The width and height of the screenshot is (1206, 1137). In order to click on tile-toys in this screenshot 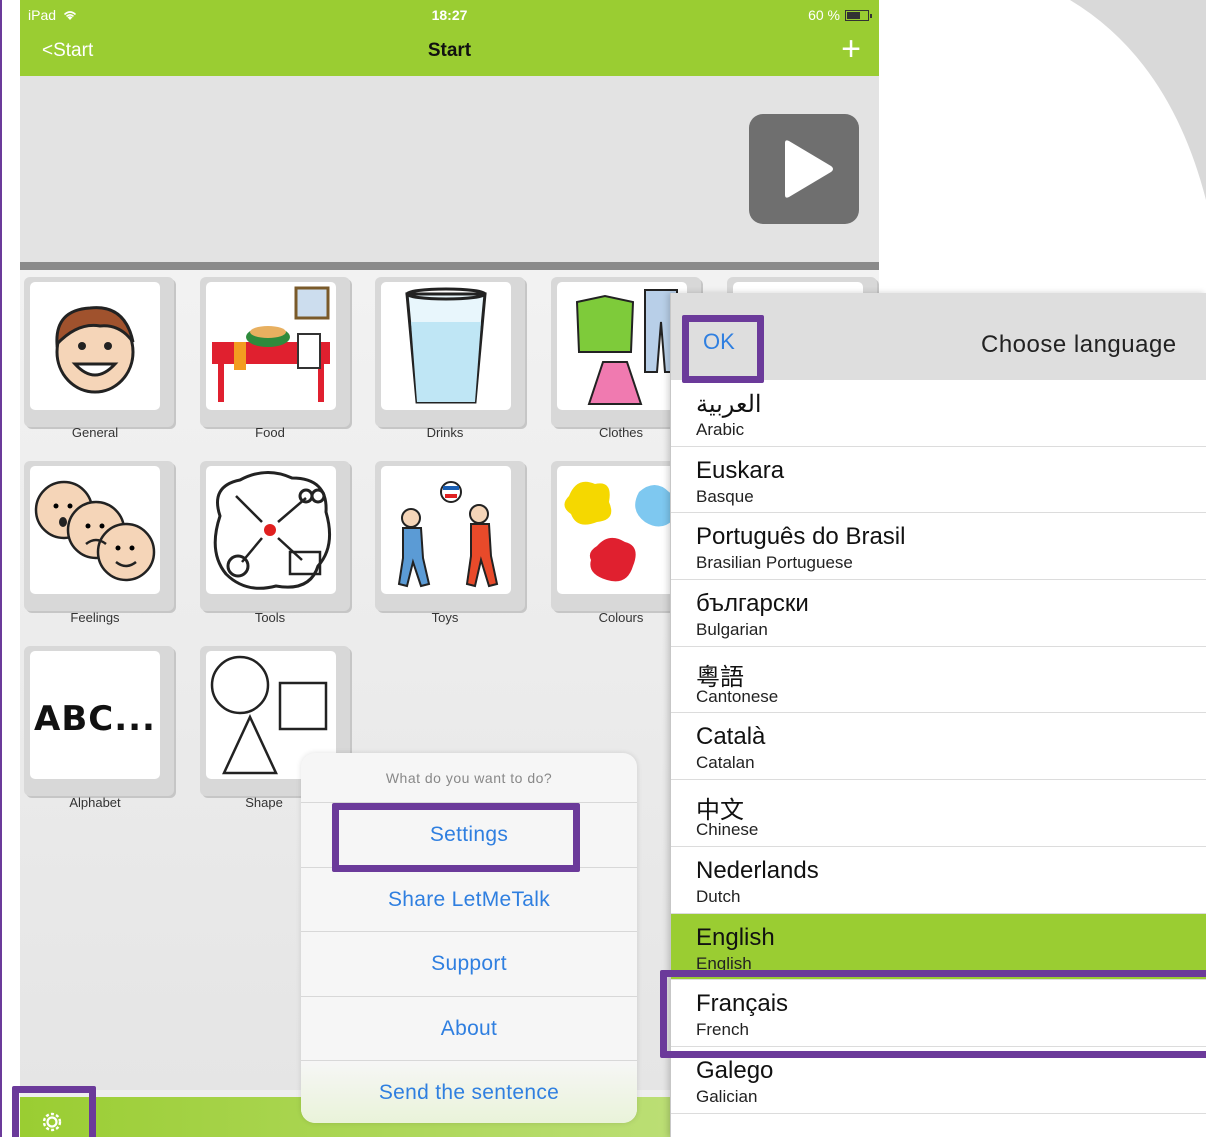, I will do `click(450, 536)`.